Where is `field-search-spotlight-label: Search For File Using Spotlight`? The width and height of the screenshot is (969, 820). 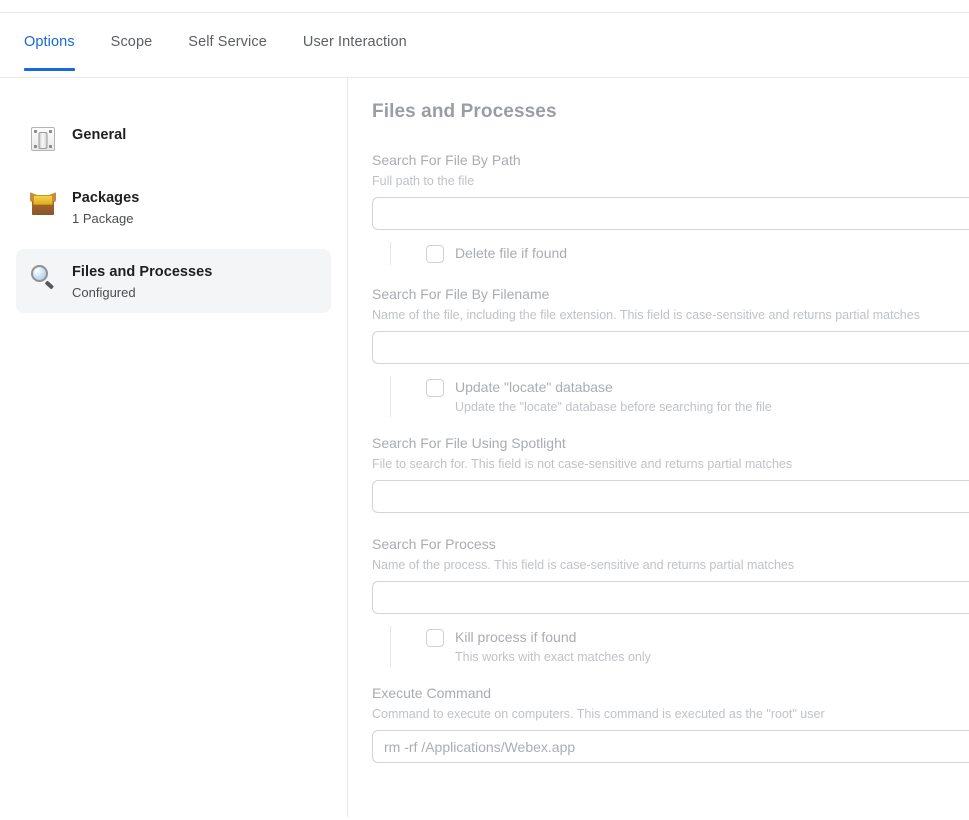 field-search-spotlight-label: Search For File Using Spotlight is located at coordinates (469, 443).